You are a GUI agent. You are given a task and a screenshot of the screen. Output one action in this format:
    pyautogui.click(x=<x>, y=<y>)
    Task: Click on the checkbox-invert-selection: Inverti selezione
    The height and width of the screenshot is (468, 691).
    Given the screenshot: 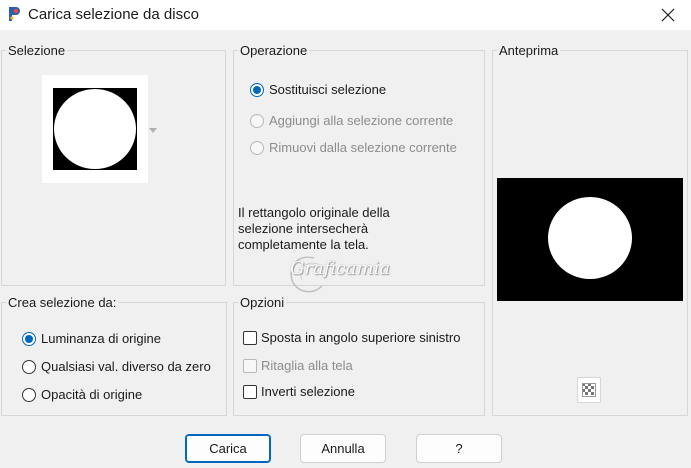 What is the action you would take?
    pyautogui.click(x=299, y=391)
    